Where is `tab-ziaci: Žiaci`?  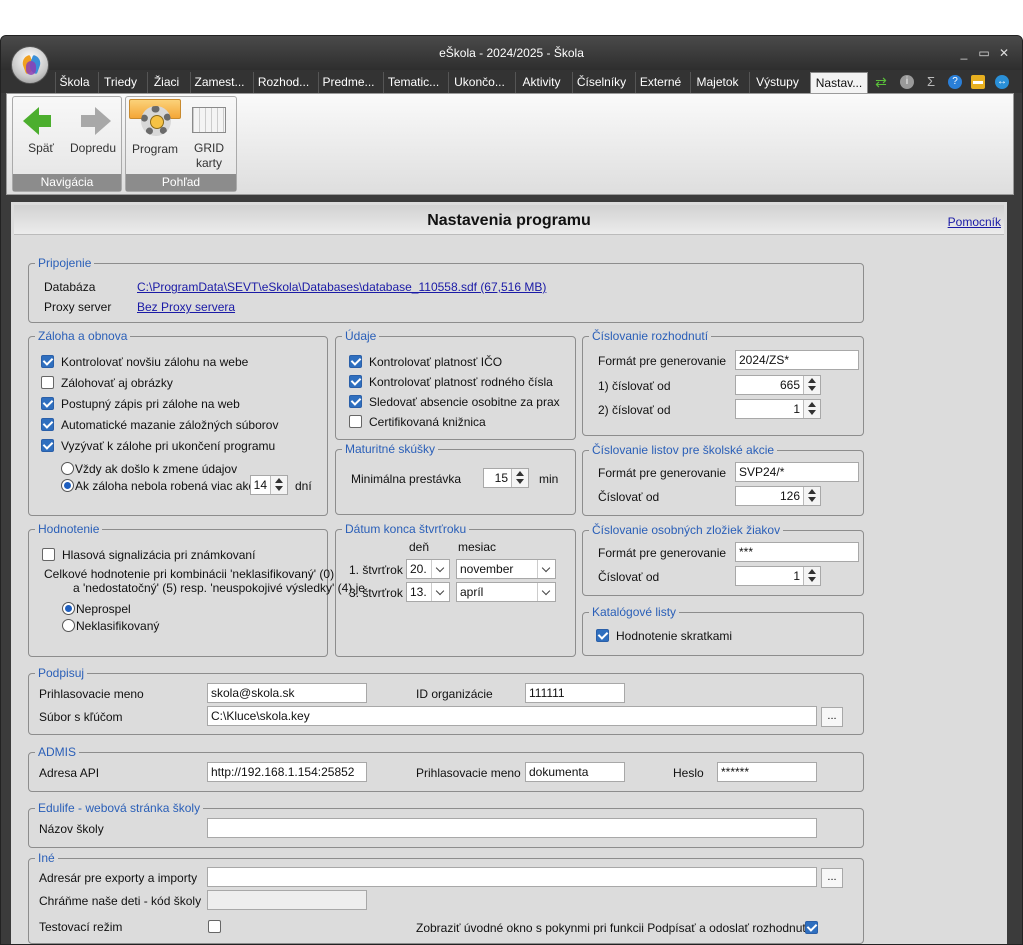
tab-ziaci: Žiaci is located at coordinates (166, 82).